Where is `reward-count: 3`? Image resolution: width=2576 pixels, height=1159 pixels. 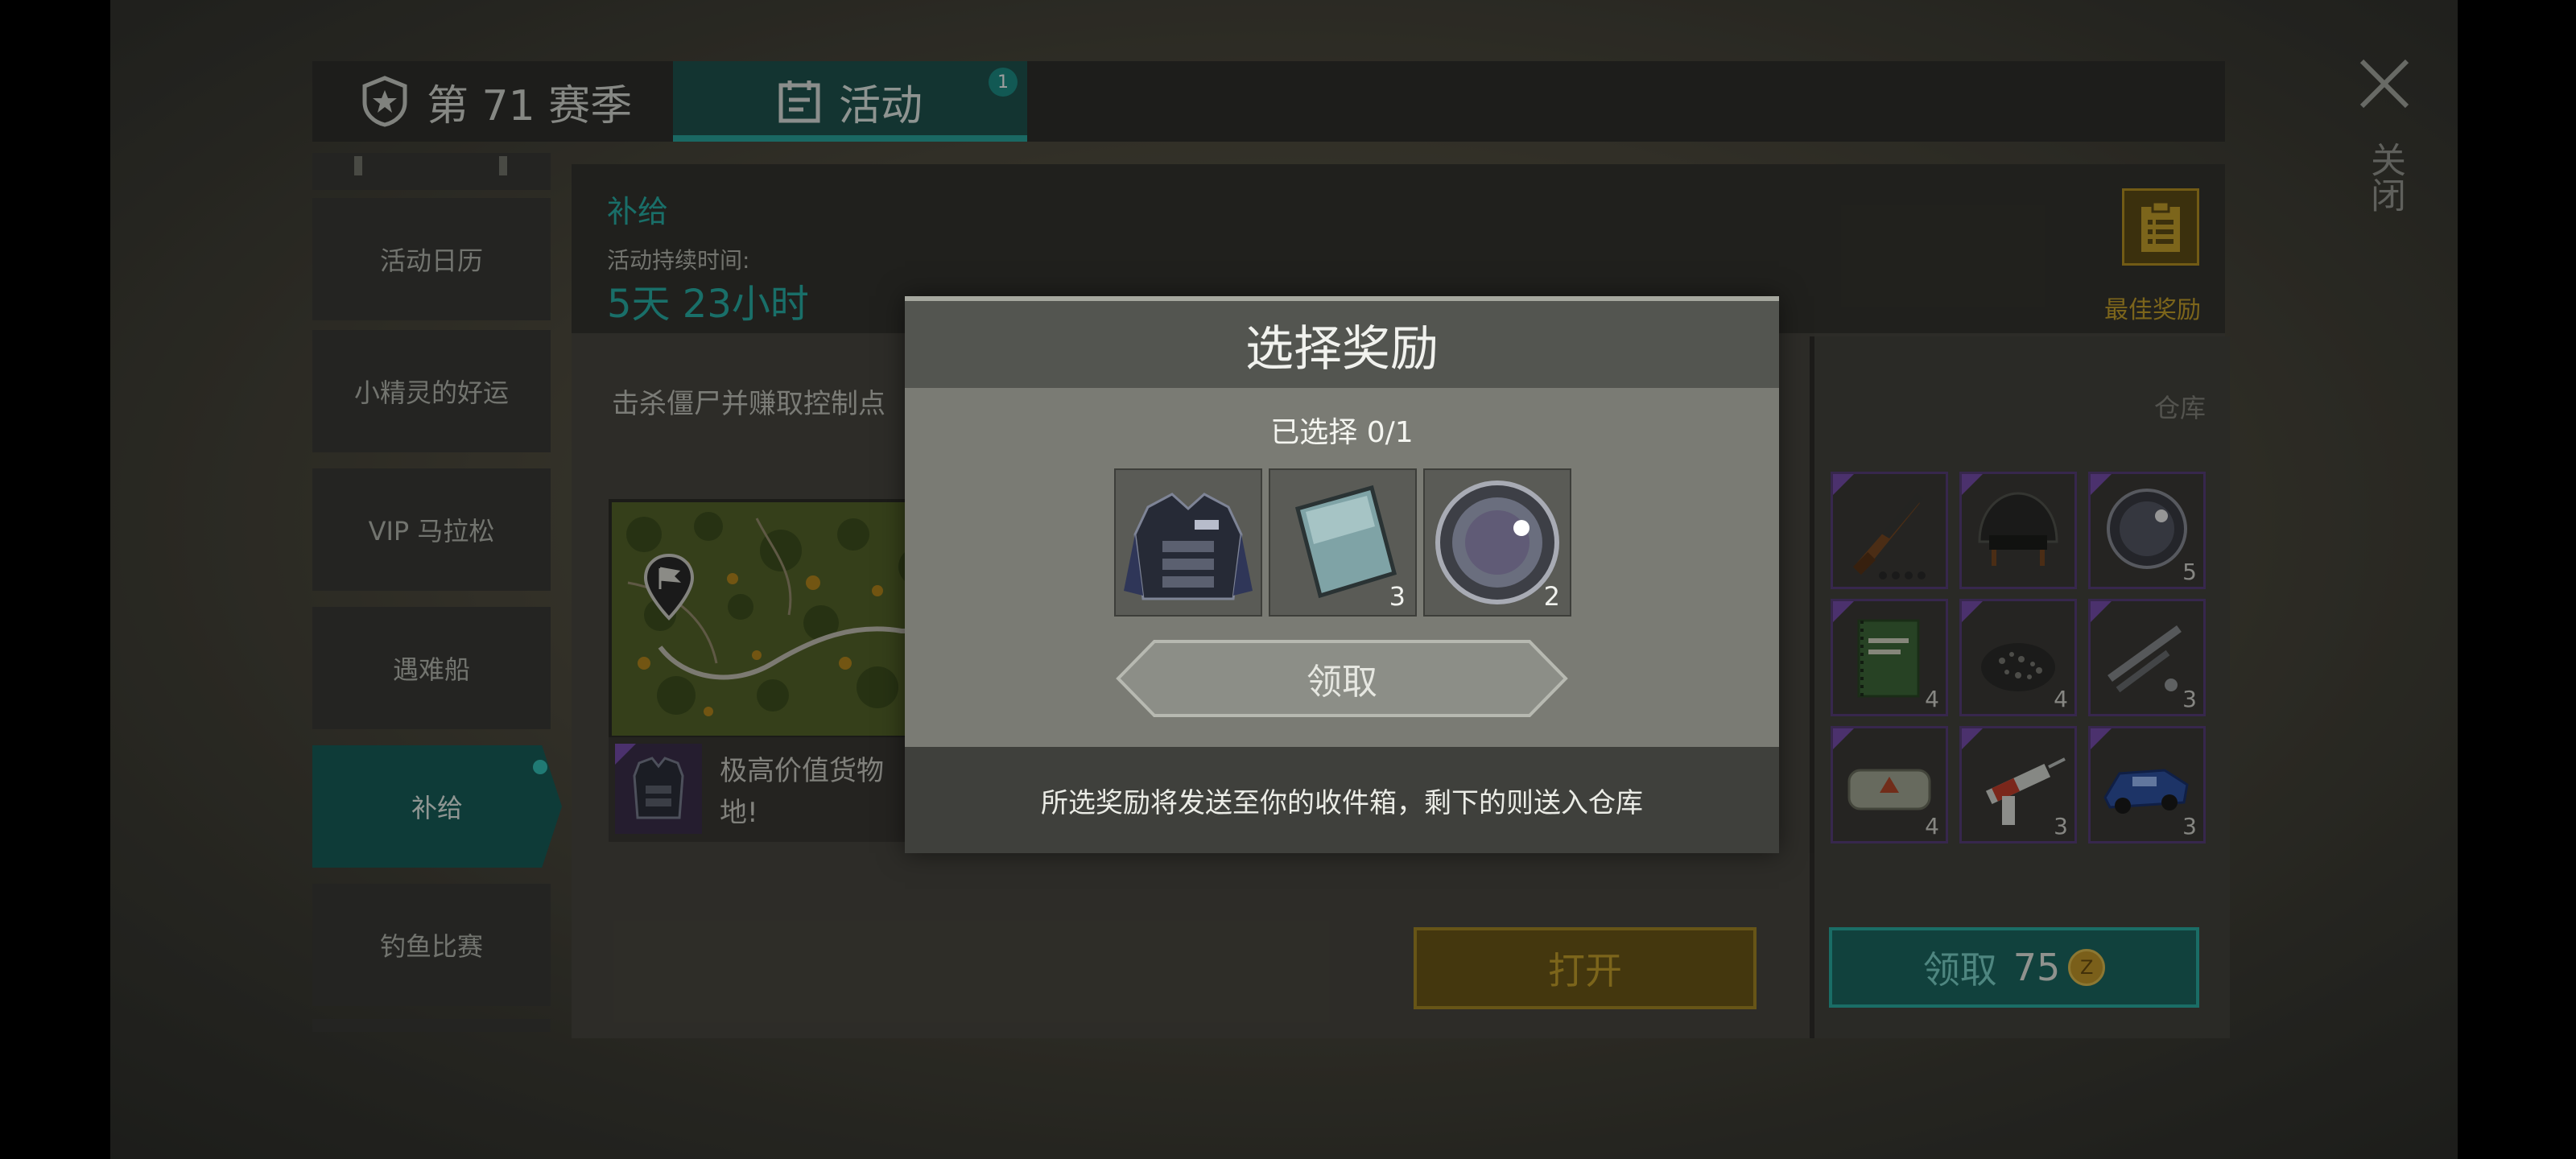
reward-count: 3 is located at coordinates (1397, 596).